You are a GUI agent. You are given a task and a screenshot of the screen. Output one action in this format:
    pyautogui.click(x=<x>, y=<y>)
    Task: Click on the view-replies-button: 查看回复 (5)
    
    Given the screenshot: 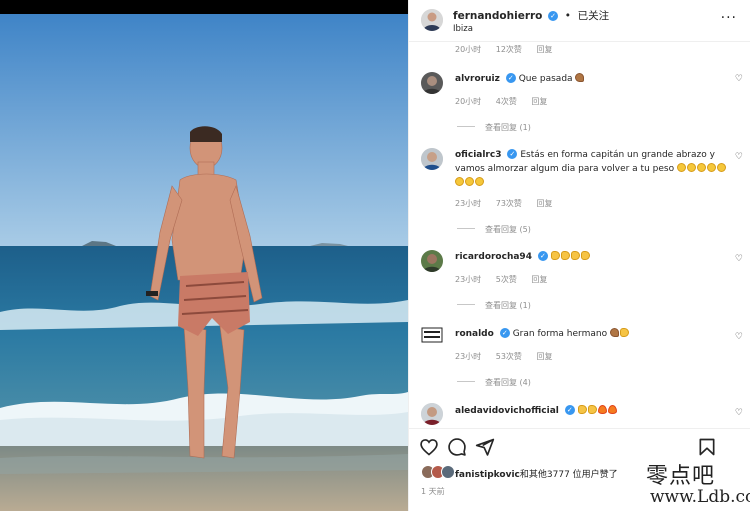 What is the action you would take?
    pyautogui.click(x=494, y=229)
    